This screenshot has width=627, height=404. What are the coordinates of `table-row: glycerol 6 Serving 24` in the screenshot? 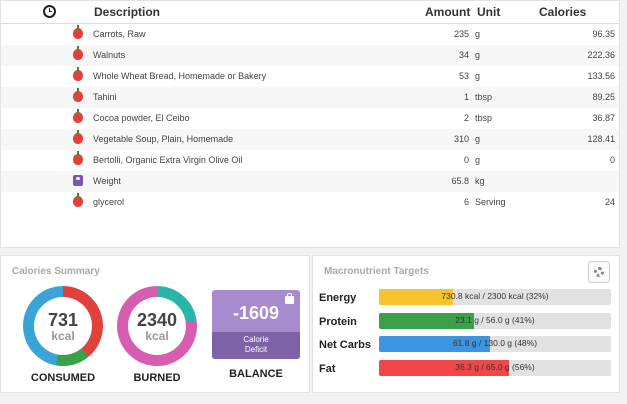 It's located at (310, 202).